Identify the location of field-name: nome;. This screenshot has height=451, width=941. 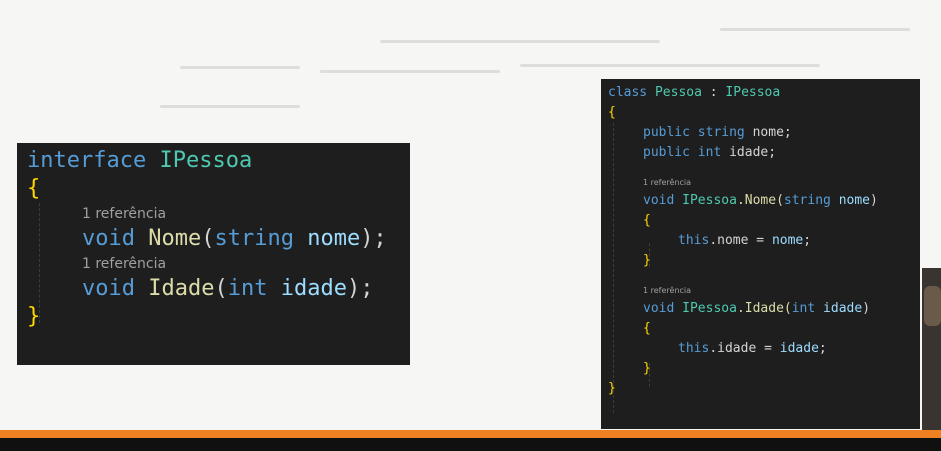
(772, 132).